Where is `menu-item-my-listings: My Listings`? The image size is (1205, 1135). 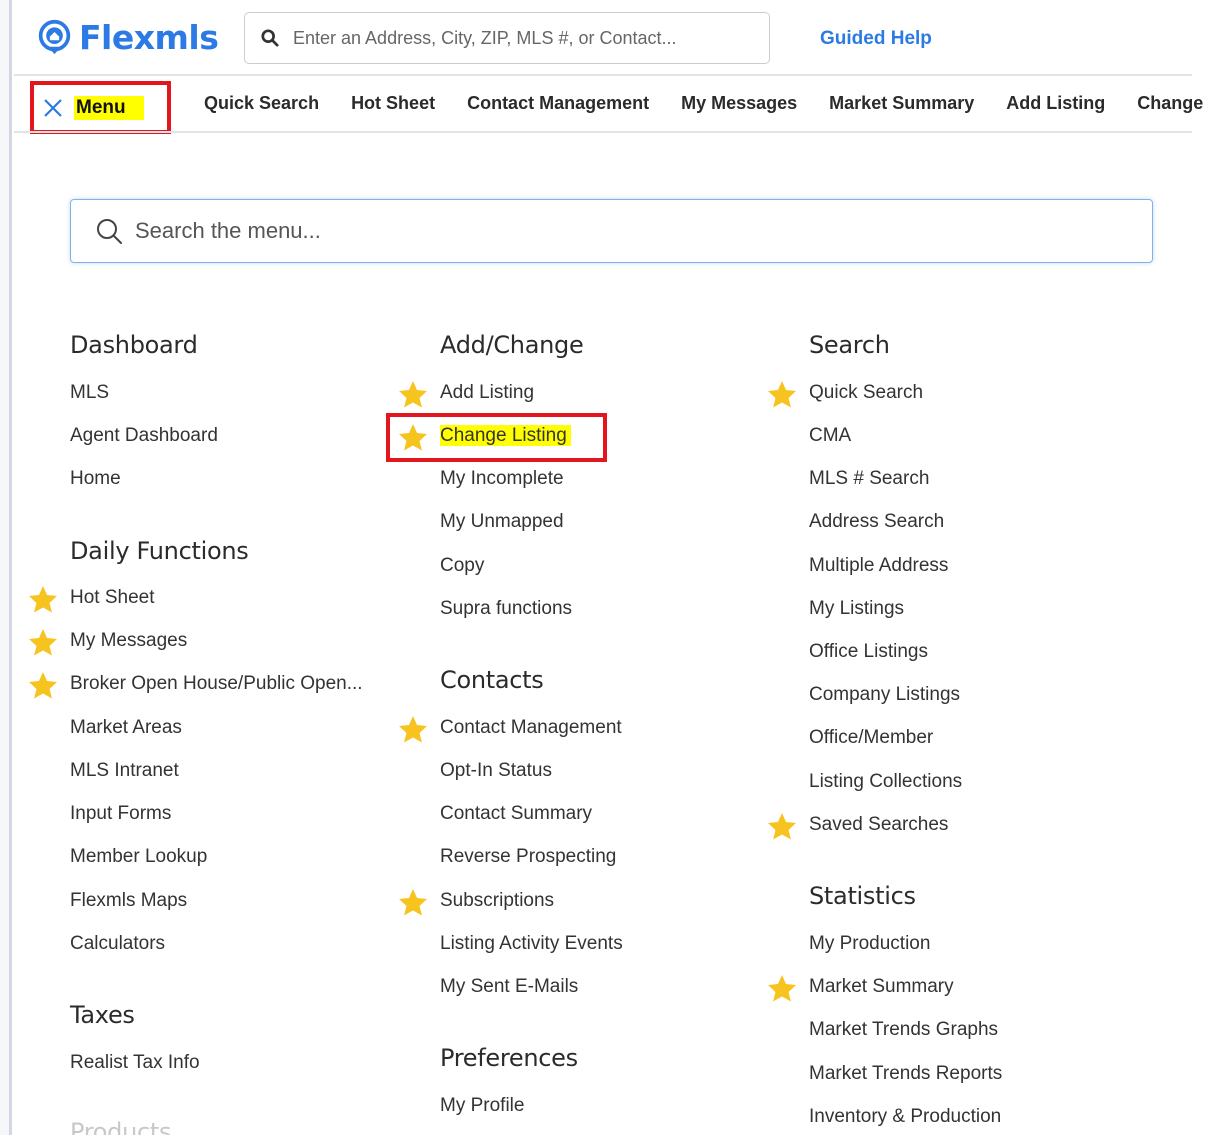 menu-item-my-listings: My Listings is located at coordinates (856, 609).